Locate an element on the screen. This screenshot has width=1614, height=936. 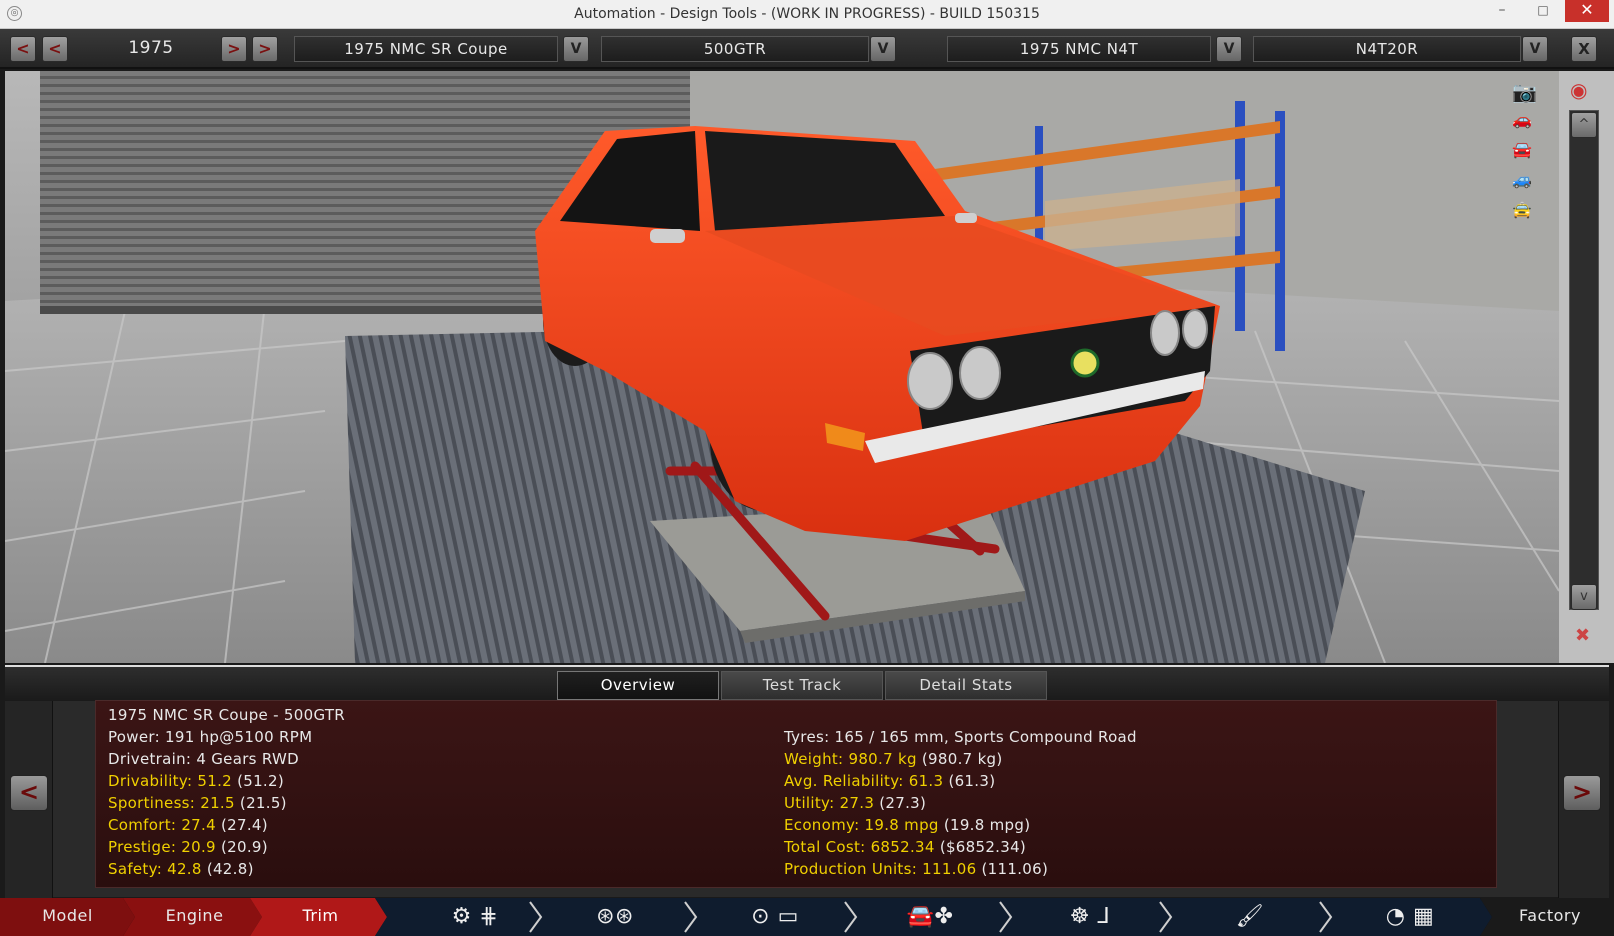
stat-row: Comfort: 27.4 (27.4) is located at coordinates (188, 825).